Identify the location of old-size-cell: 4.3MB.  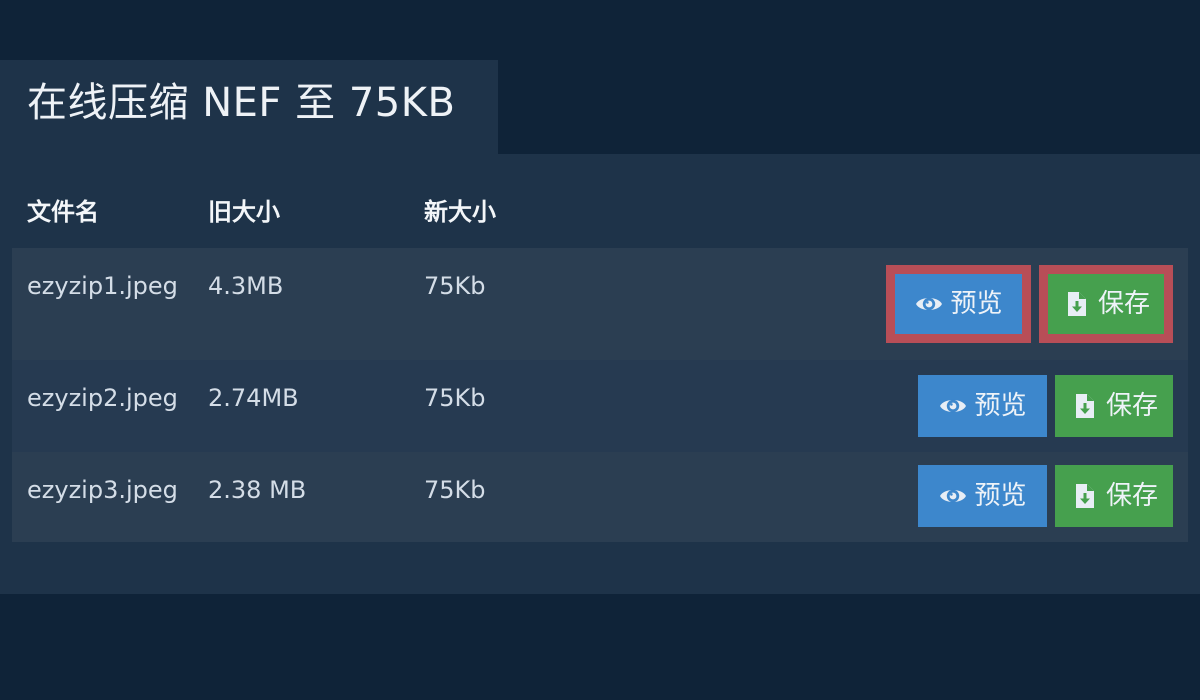
(246, 286).